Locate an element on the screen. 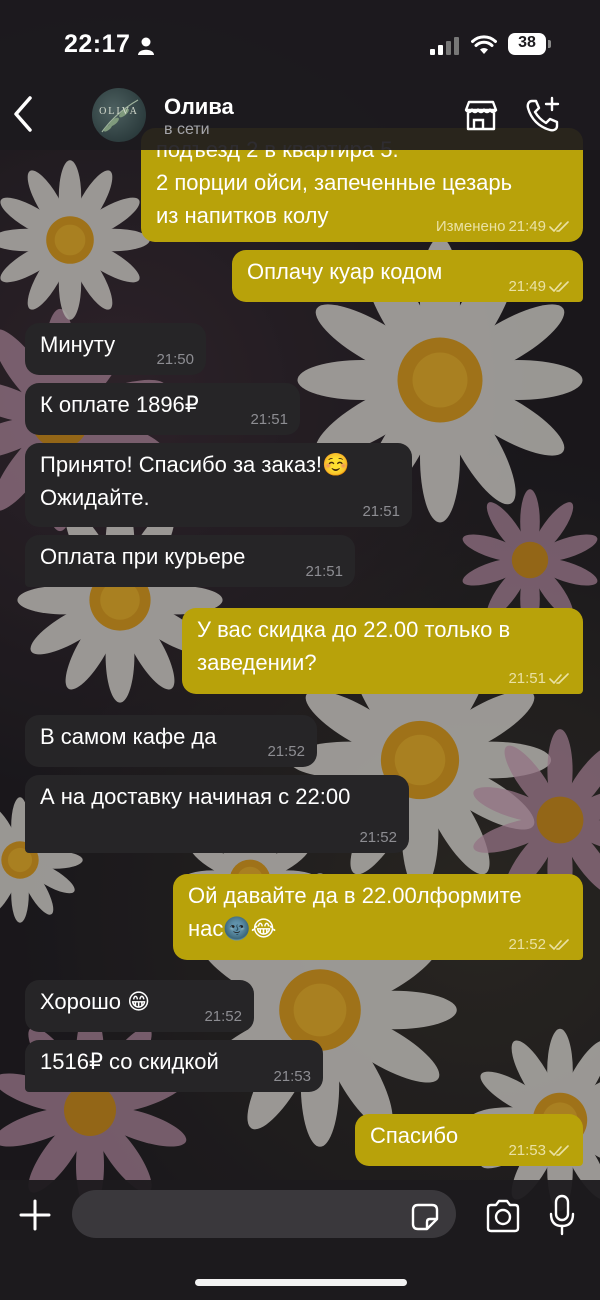 The width and height of the screenshot is (600, 1300). battery-tip is located at coordinates (549, 44).